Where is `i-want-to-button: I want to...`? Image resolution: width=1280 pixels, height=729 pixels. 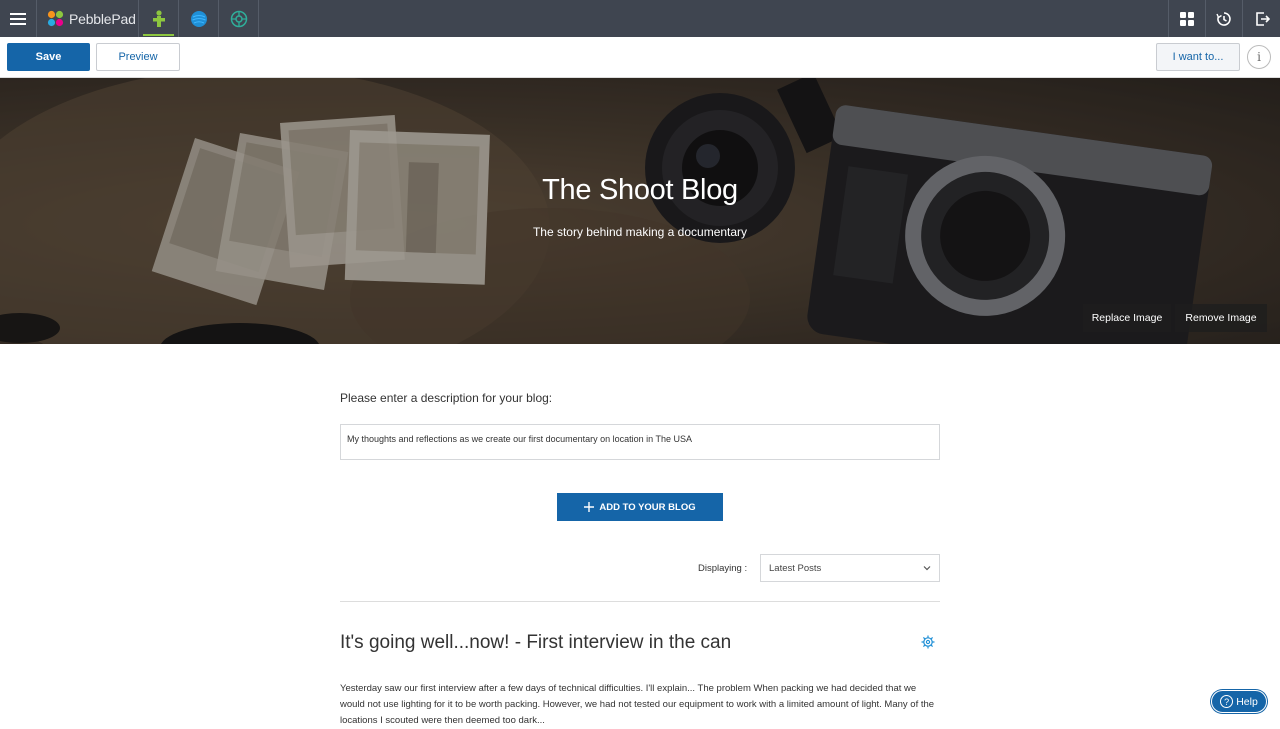 i-want-to-button: I want to... is located at coordinates (1198, 57).